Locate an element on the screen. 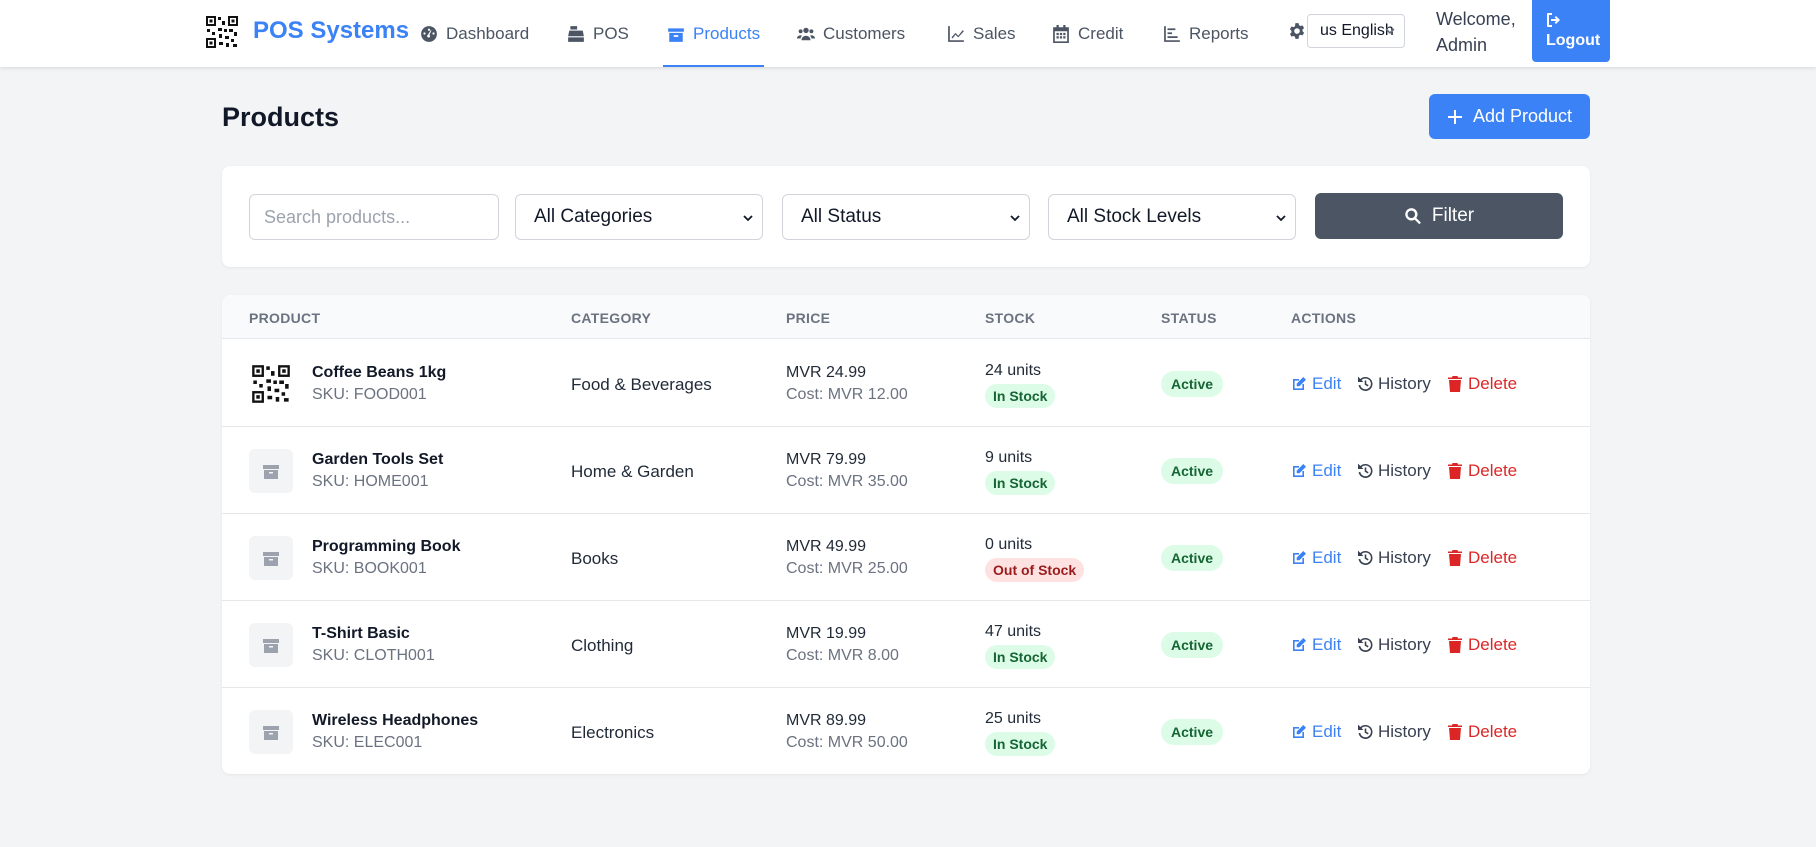 Image resolution: width=1816 pixels, height=847 pixels. product-qr-image is located at coordinates (271, 384).